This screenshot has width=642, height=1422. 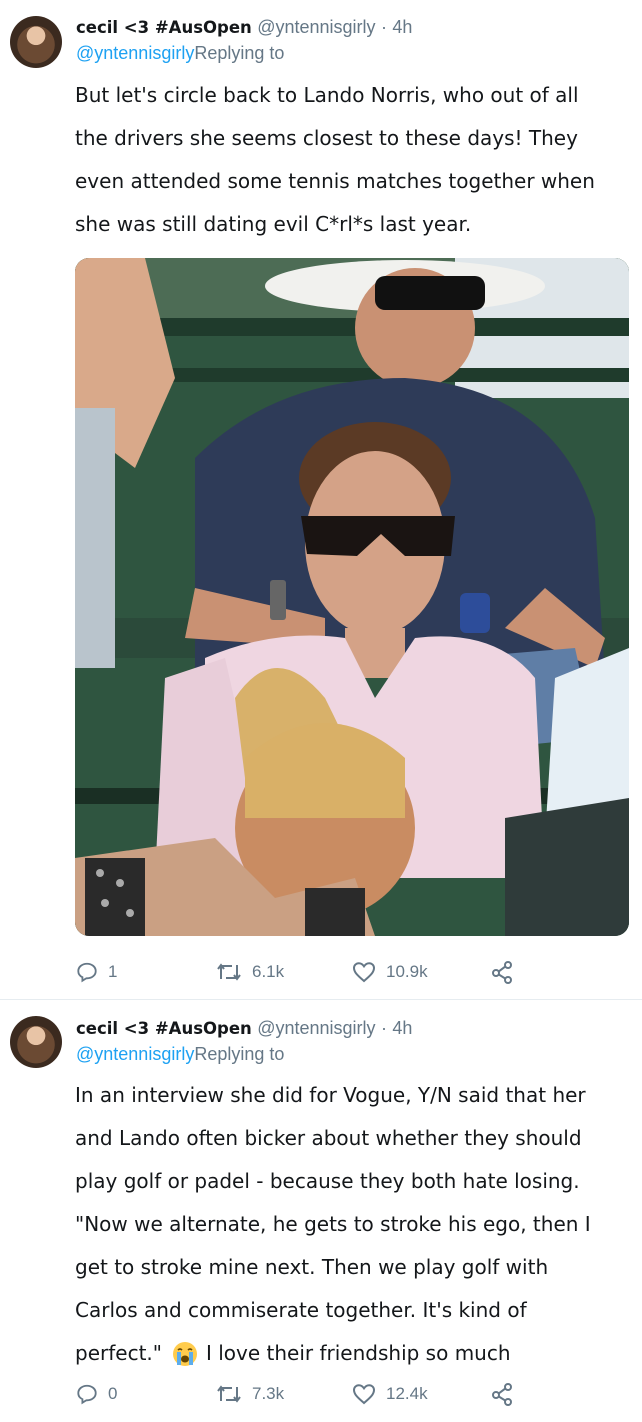 I want to click on like-count: 12.4k, so click(x=407, y=1393).